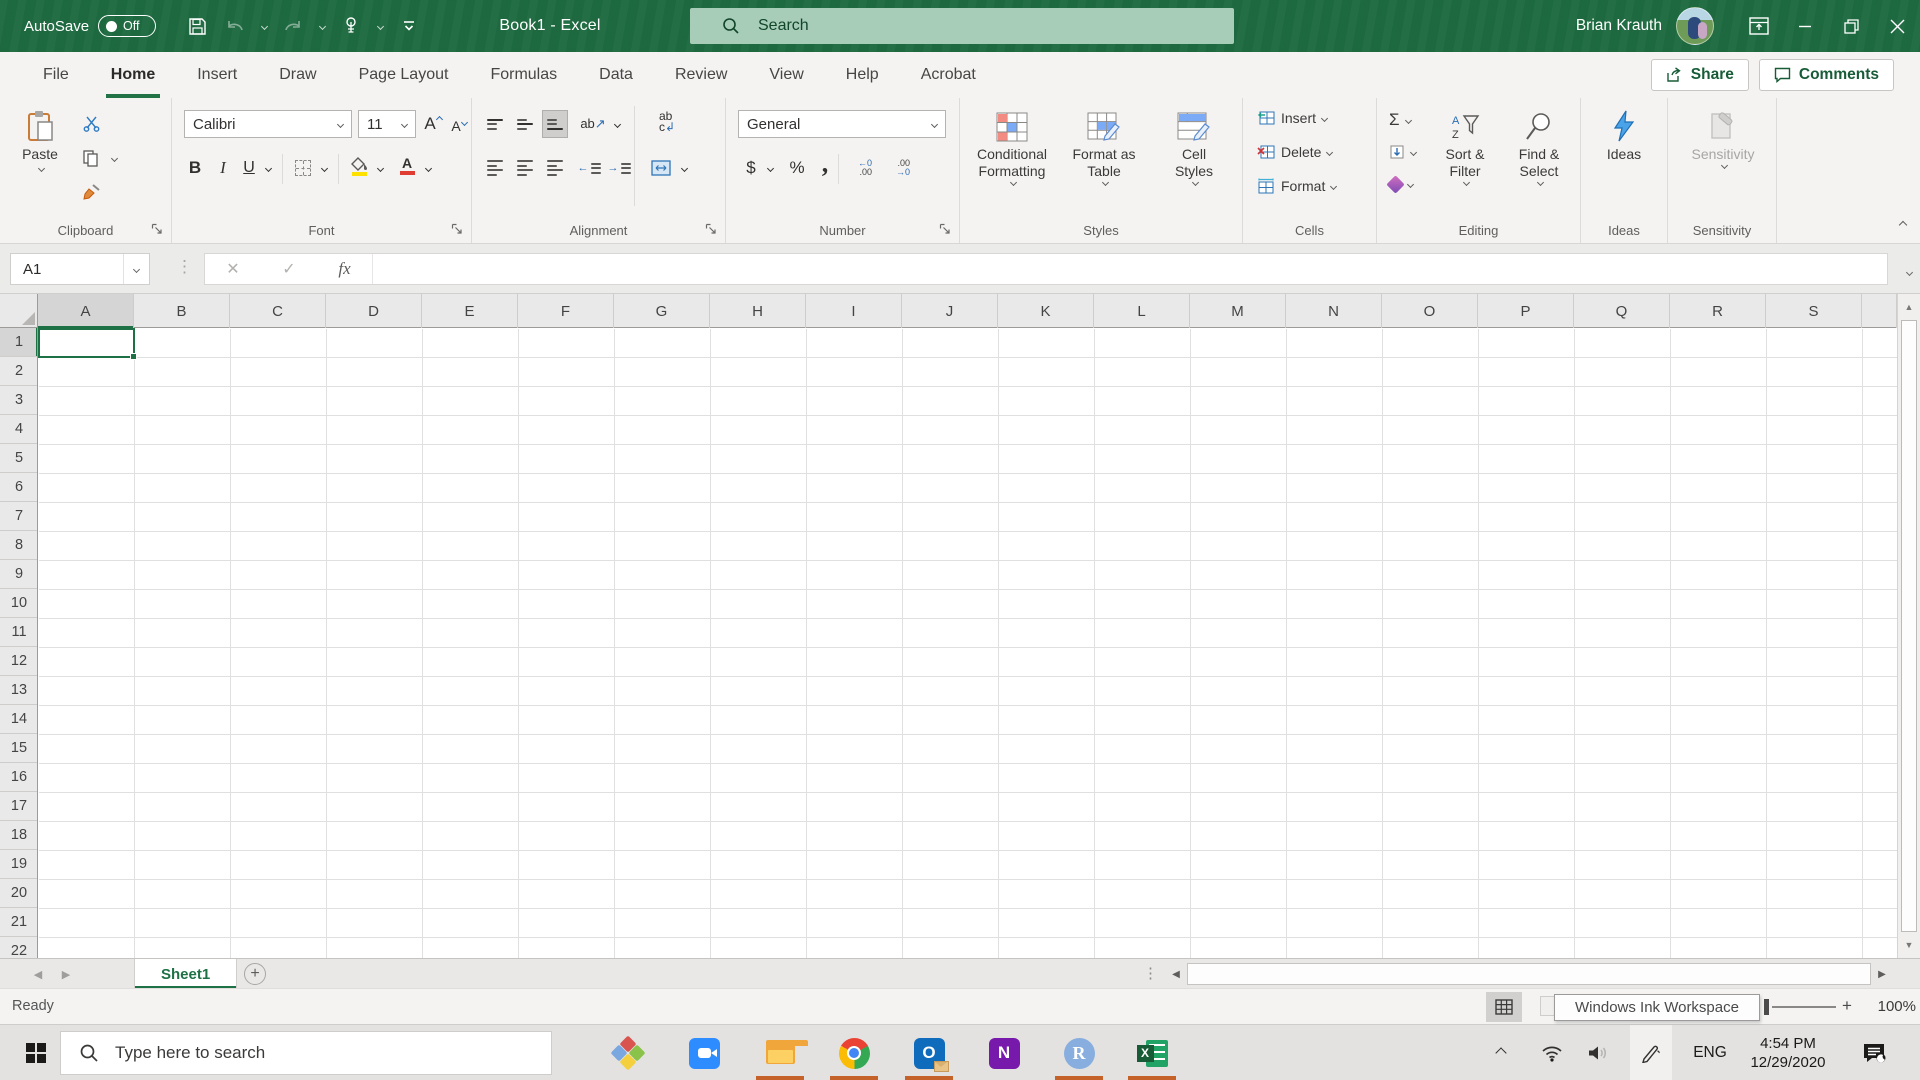  Describe the element at coordinates (1400, 184) in the screenshot. I see `clear-button` at that location.